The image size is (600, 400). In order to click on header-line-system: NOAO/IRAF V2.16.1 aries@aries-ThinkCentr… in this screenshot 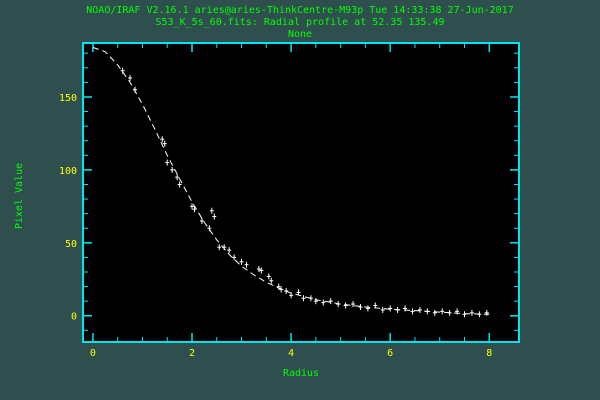, I will do `click(299, 10)`.